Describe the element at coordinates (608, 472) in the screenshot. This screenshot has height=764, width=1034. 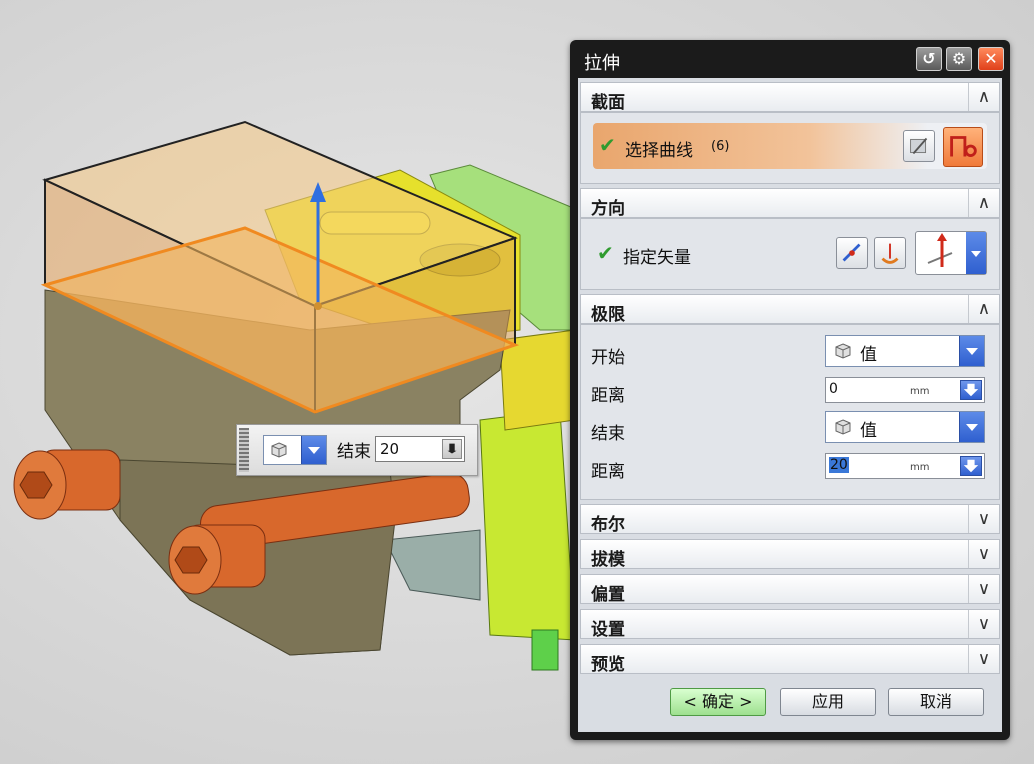
I see `end-distance-label: 距离` at that location.